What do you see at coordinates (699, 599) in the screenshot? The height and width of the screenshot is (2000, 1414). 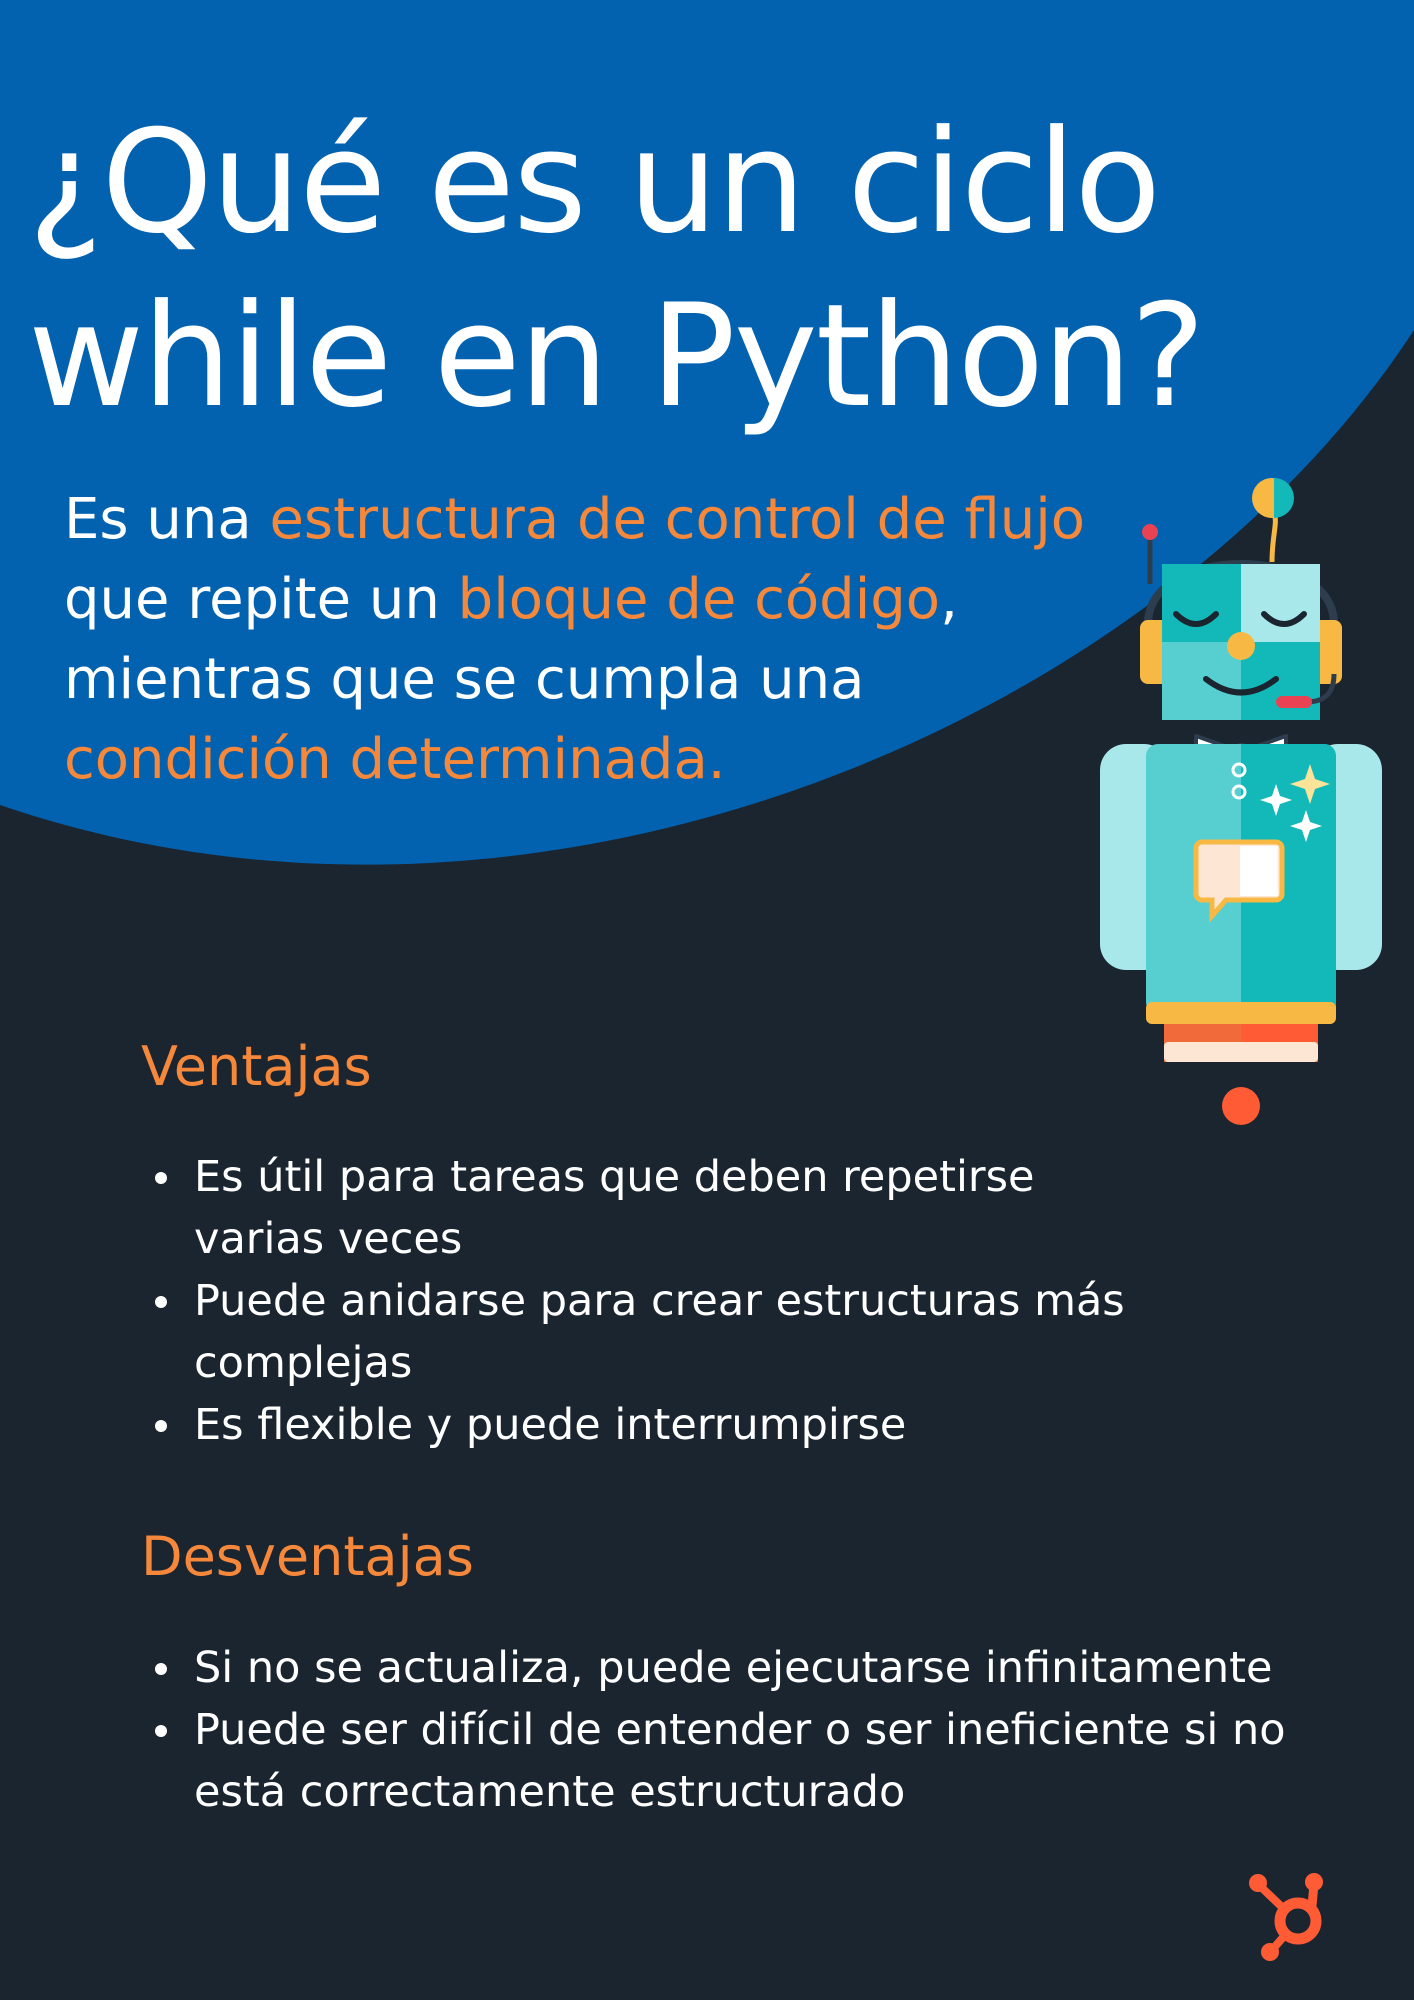 I see `intro-highlight-bloque: bloque de código` at bounding box center [699, 599].